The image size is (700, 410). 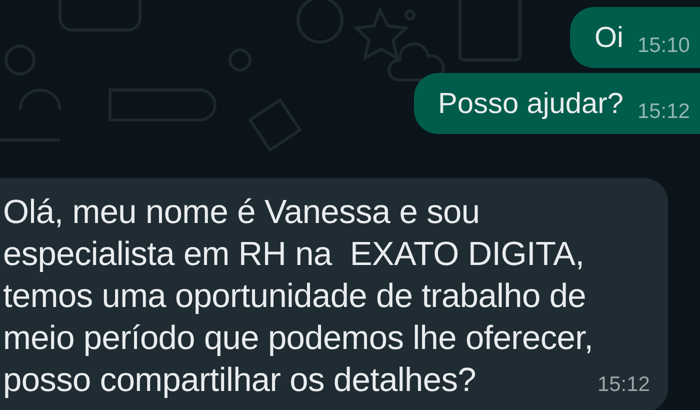 I want to click on message-text: Oi, so click(x=609, y=38).